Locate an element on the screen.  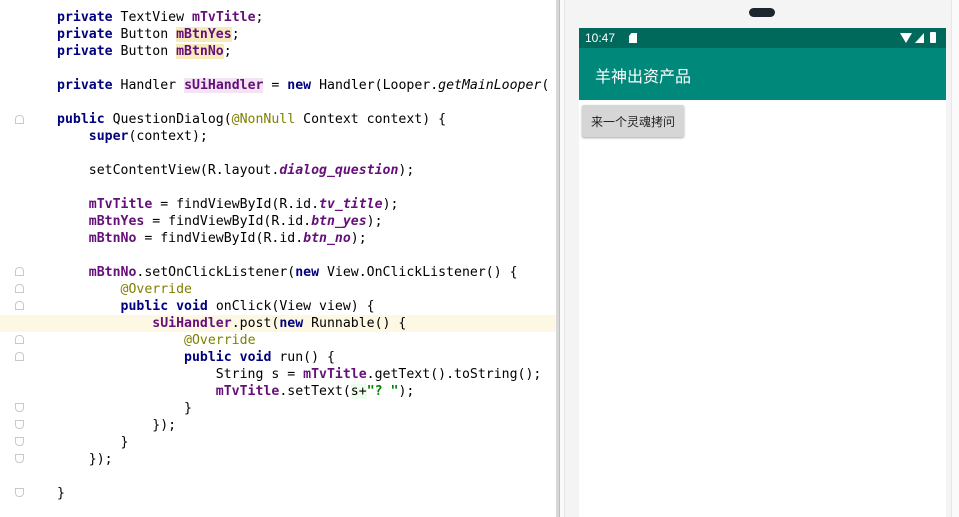
code-token: run() { is located at coordinates (307, 357).